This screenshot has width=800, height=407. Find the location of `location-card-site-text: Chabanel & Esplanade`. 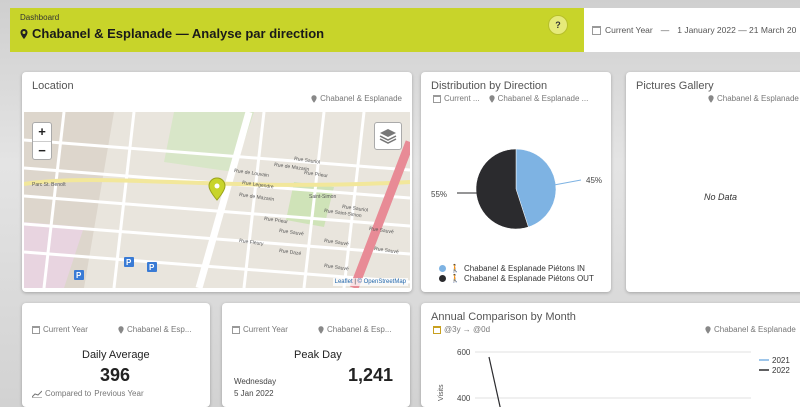

location-card-site-text: Chabanel & Esplanade is located at coordinates (361, 98).